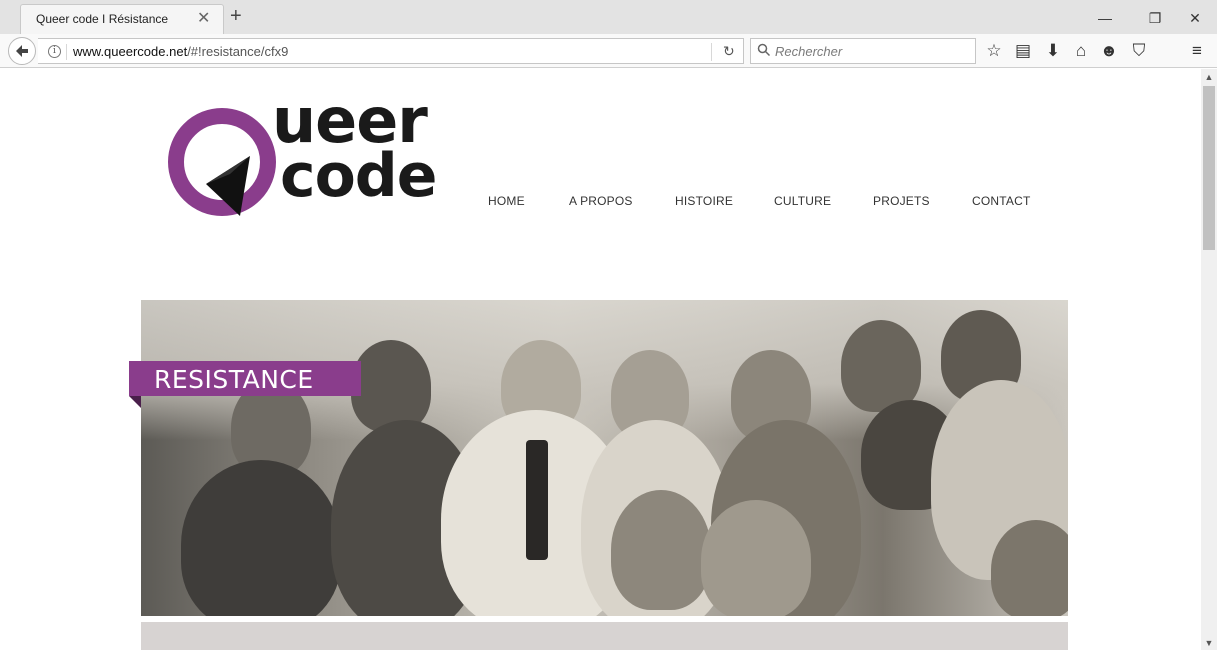  What do you see at coordinates (994, 51) in the screenshot?
I see `star-icon: ☆` at bounding box center [994, 51].